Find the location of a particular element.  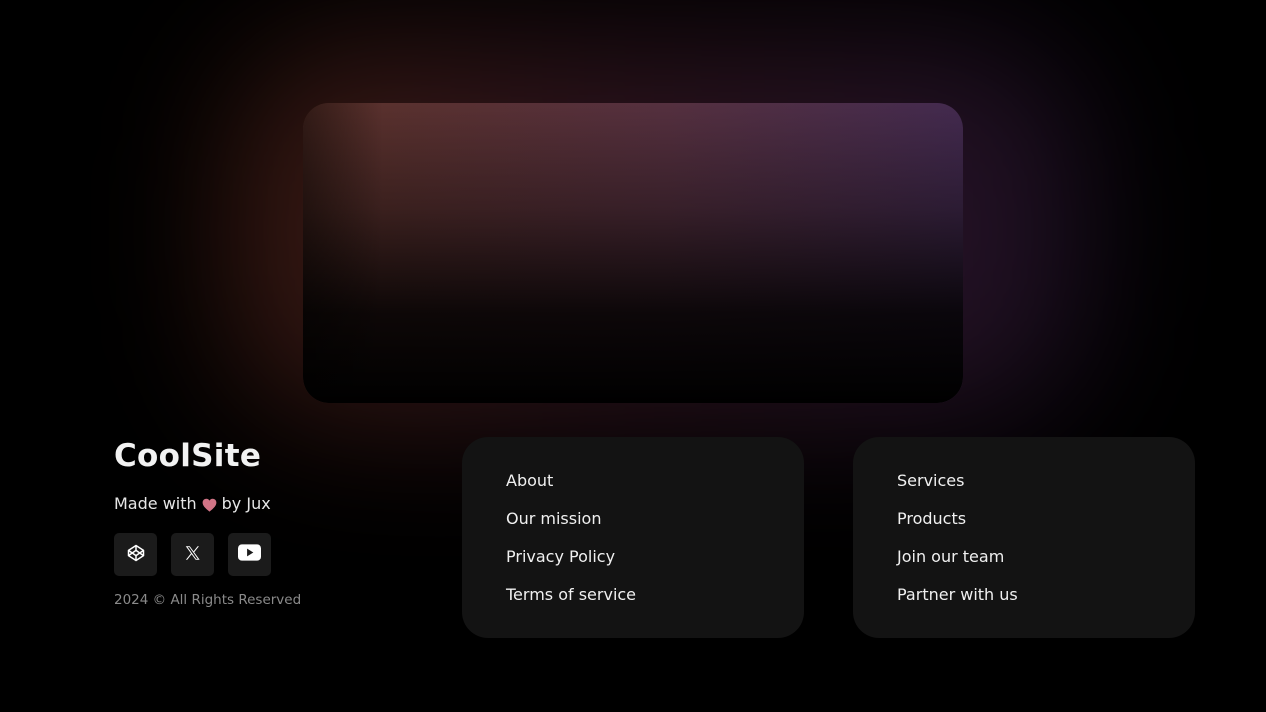

footer-link-item: Partner with us is located at coordinates (1046, 604).